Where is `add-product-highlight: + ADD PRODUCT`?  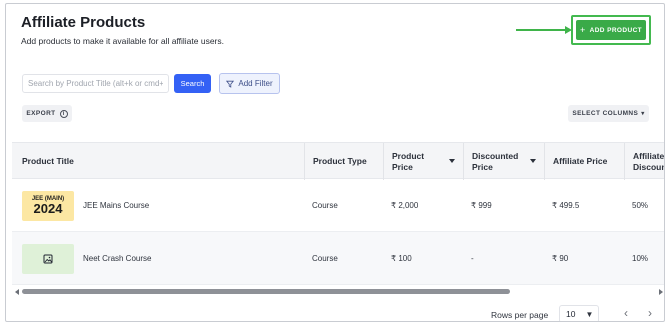 add-product-highlight: + ADD PRODUCT is located at coordinates (611, 30).